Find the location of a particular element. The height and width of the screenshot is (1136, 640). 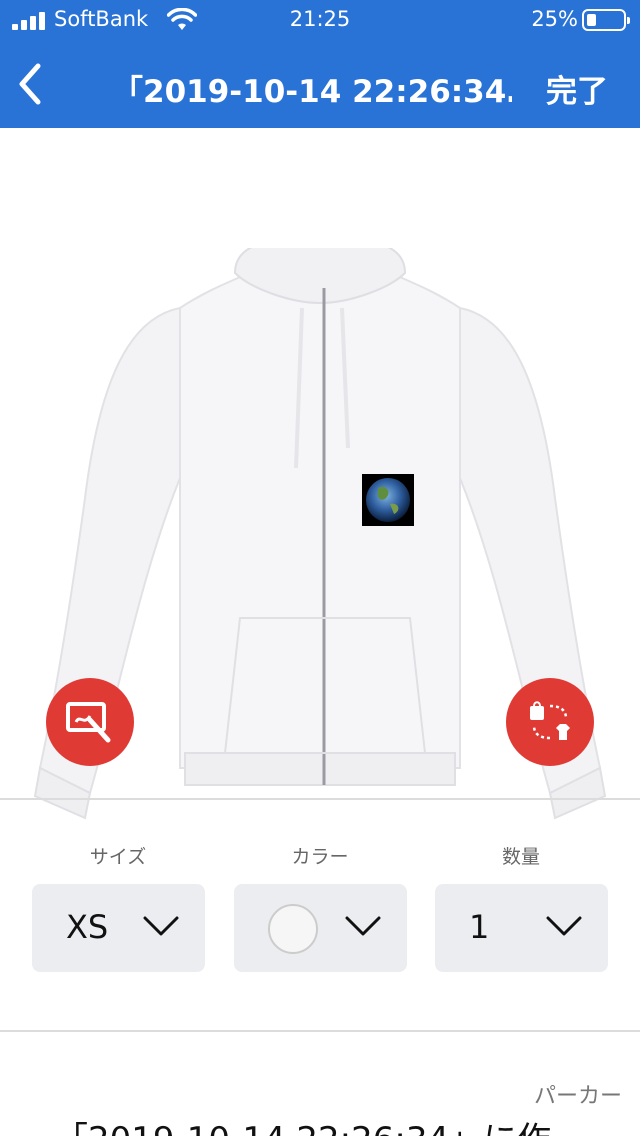

chevron-left-icon is located at coordinates (30, 84).